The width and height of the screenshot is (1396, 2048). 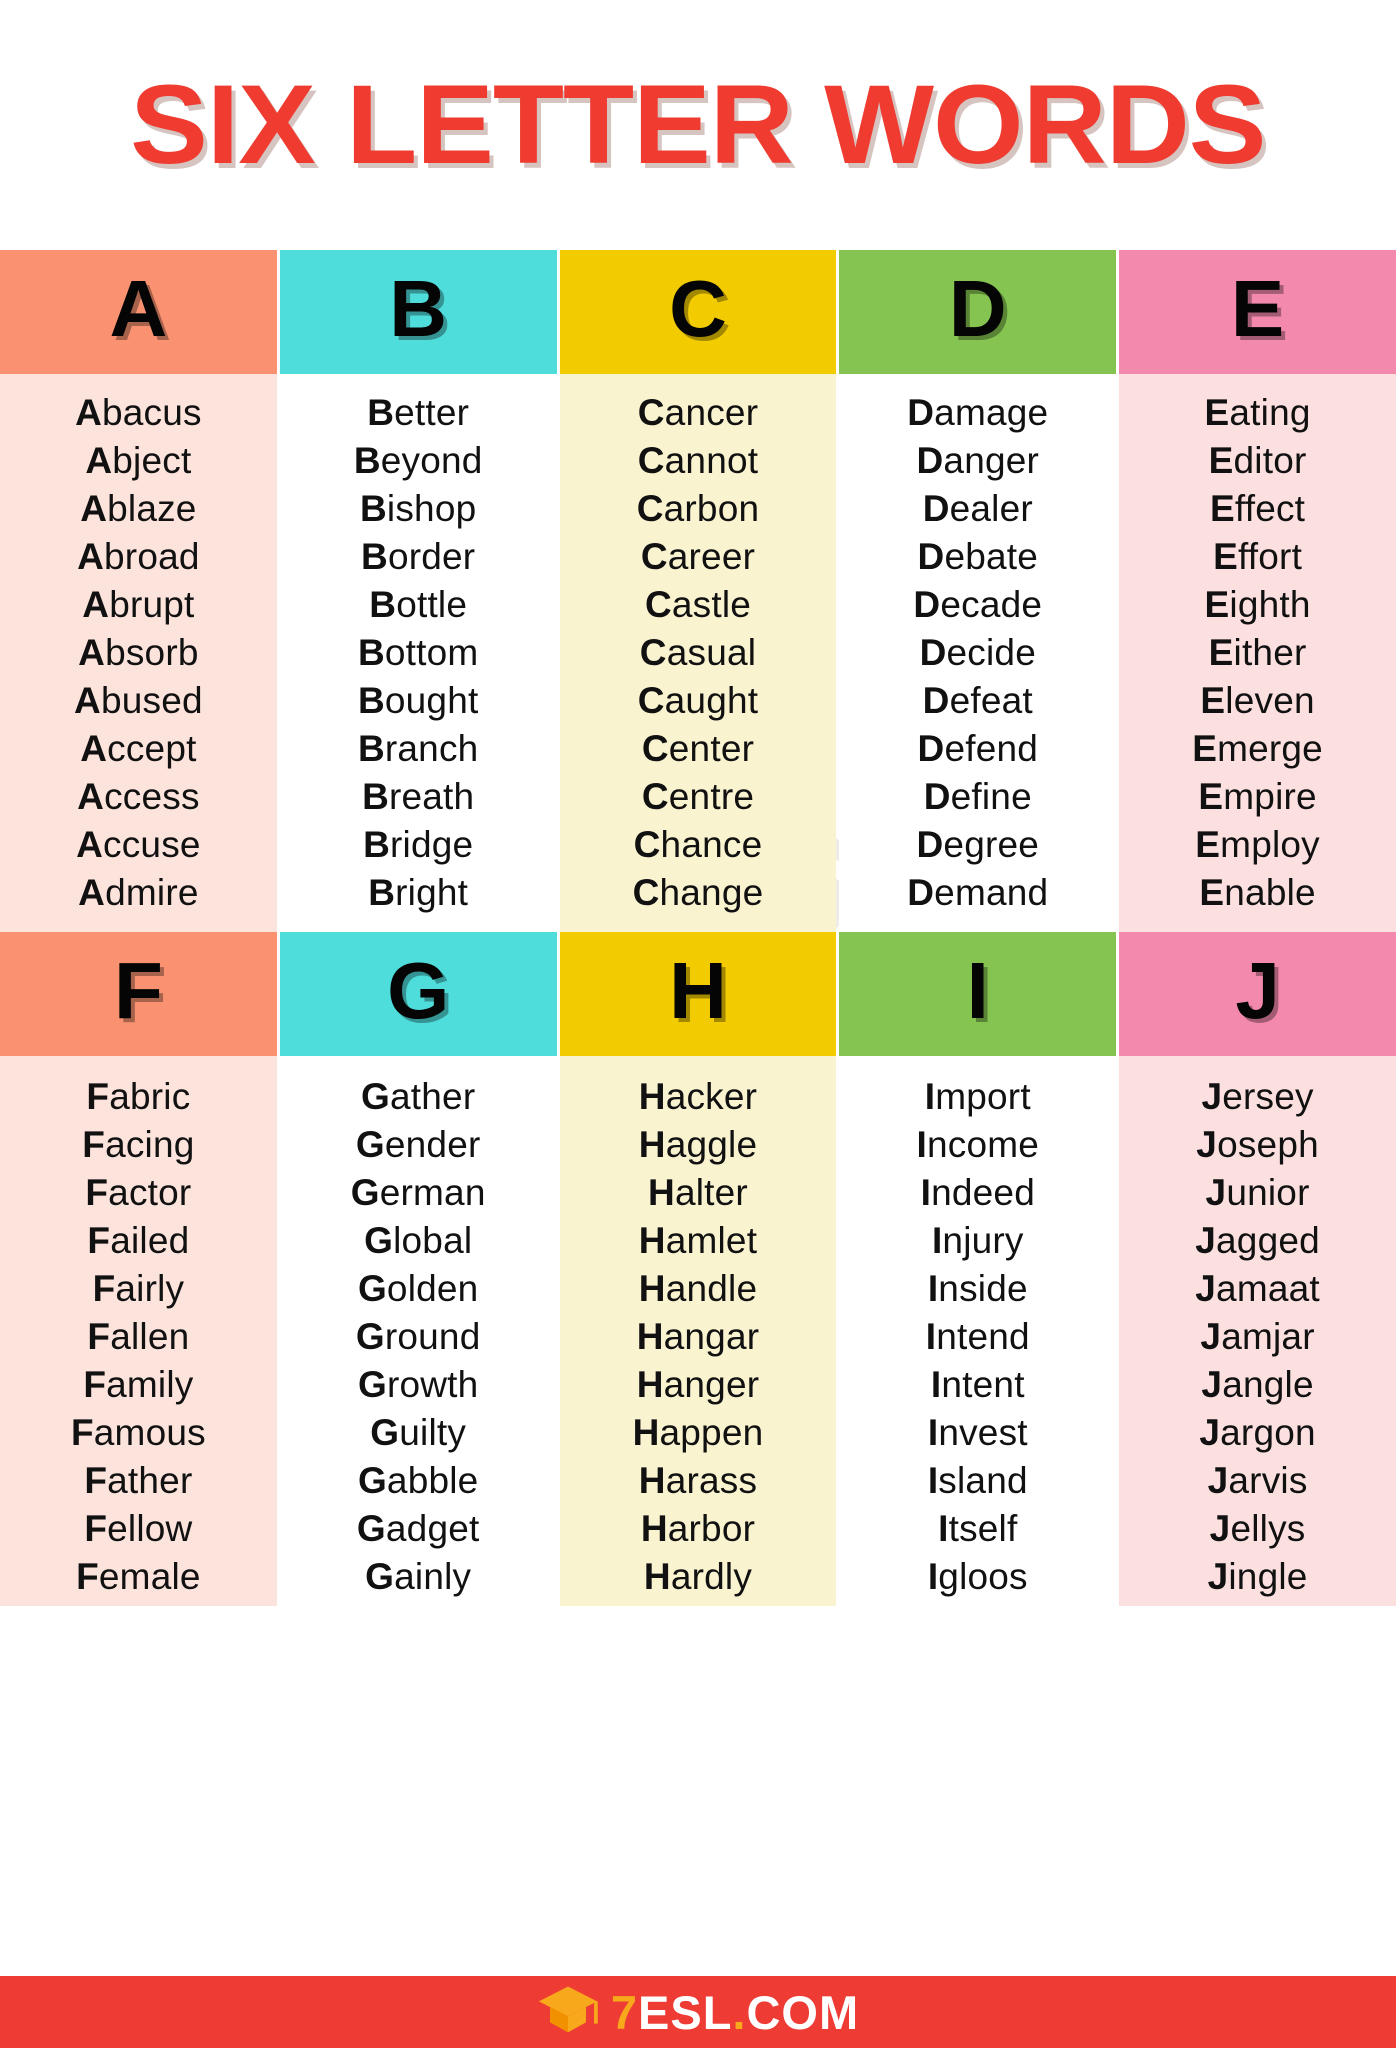 I want to click on word-item: Bishop, so click(x=418, y=508).